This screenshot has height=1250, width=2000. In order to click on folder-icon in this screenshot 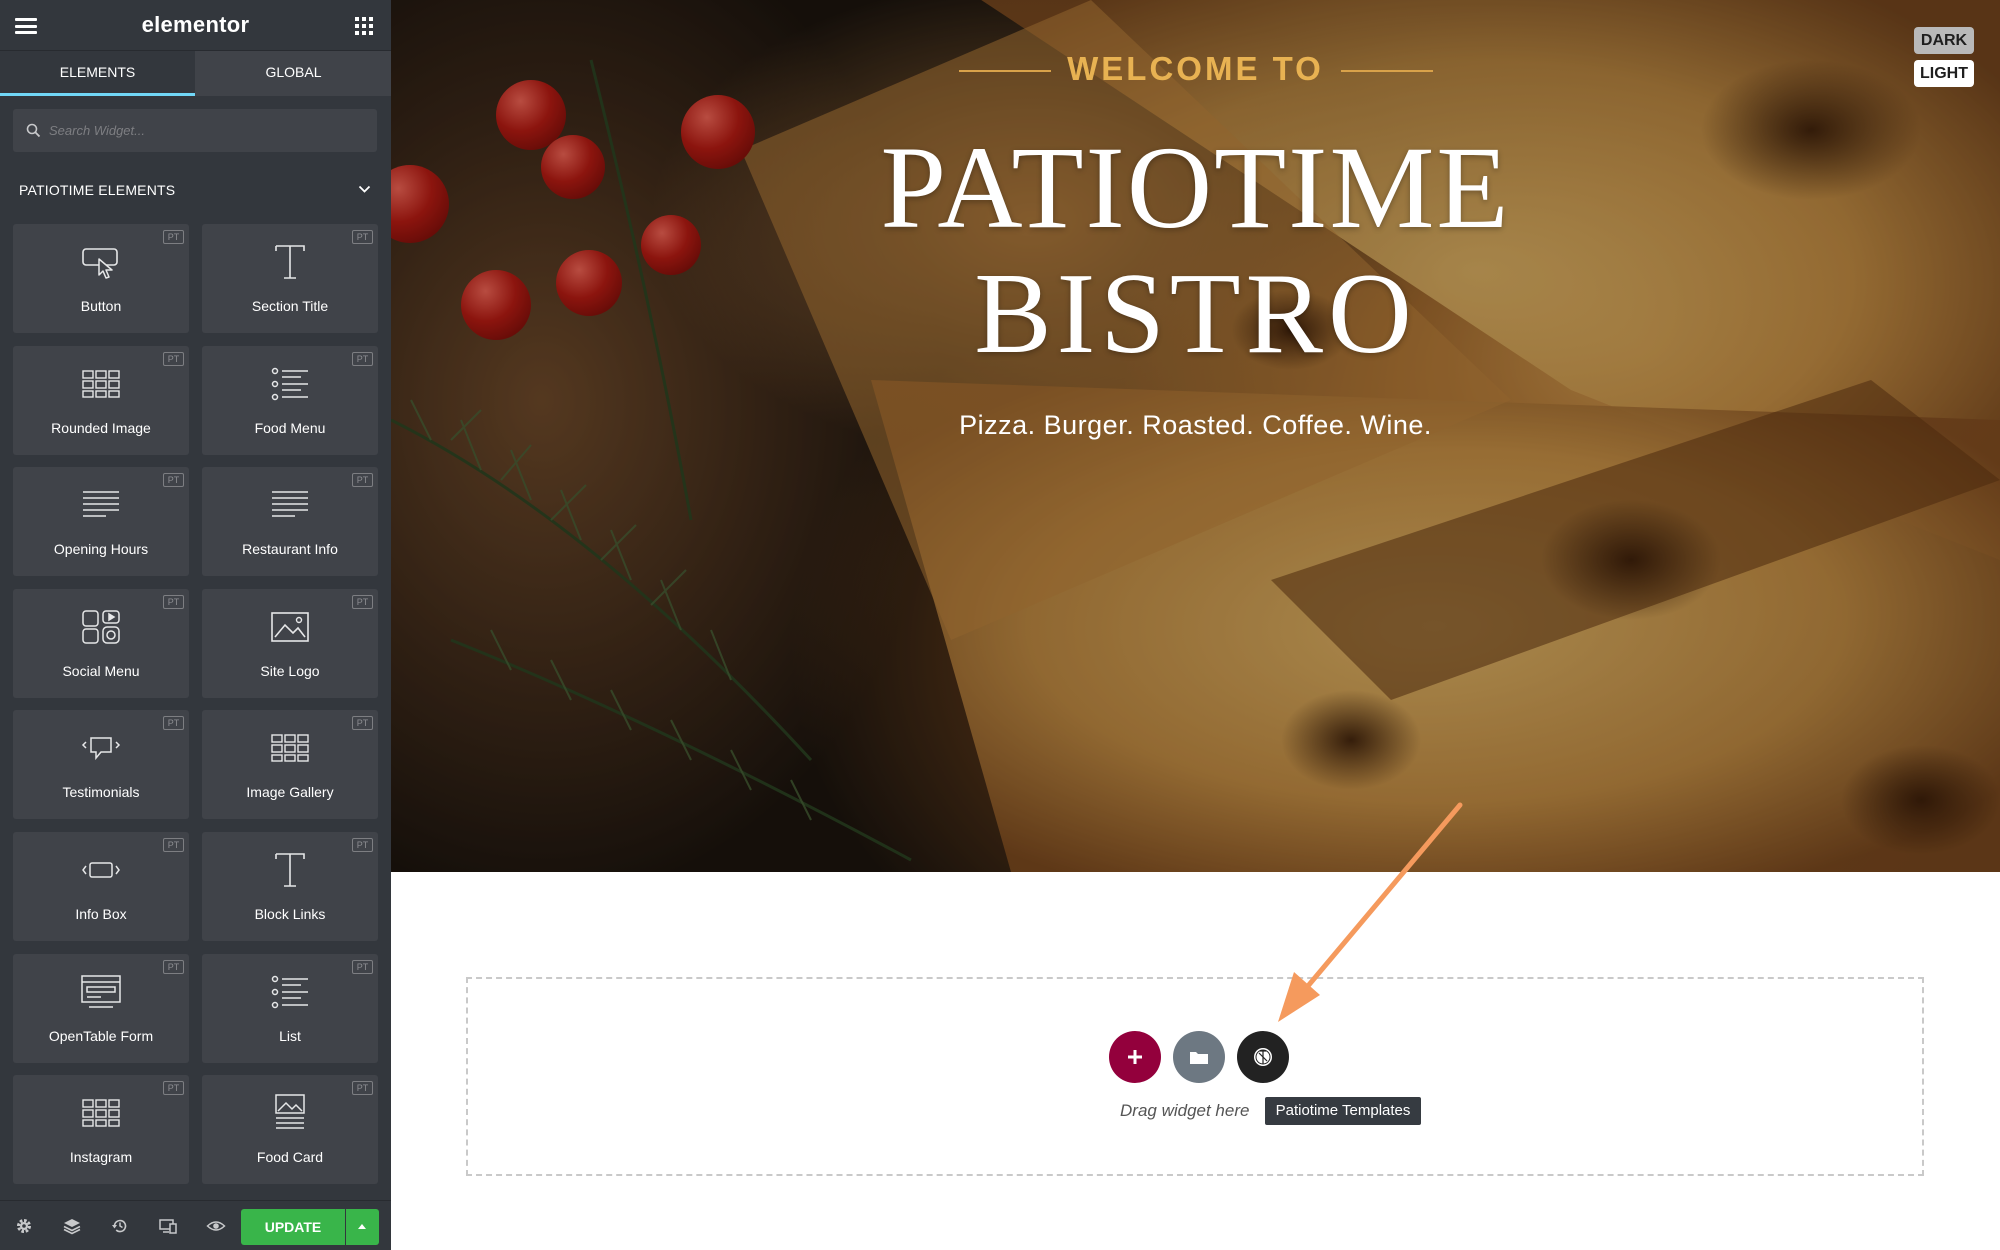, I will do `click(1199, 1058)`.